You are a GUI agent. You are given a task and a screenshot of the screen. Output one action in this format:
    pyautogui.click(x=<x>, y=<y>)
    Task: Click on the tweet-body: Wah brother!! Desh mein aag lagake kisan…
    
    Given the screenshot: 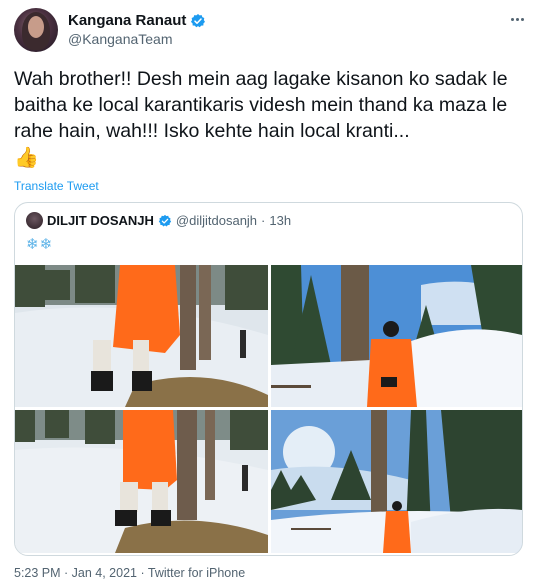 What is the action you would take?
    pyautogui.click(x=261, y=105)
    